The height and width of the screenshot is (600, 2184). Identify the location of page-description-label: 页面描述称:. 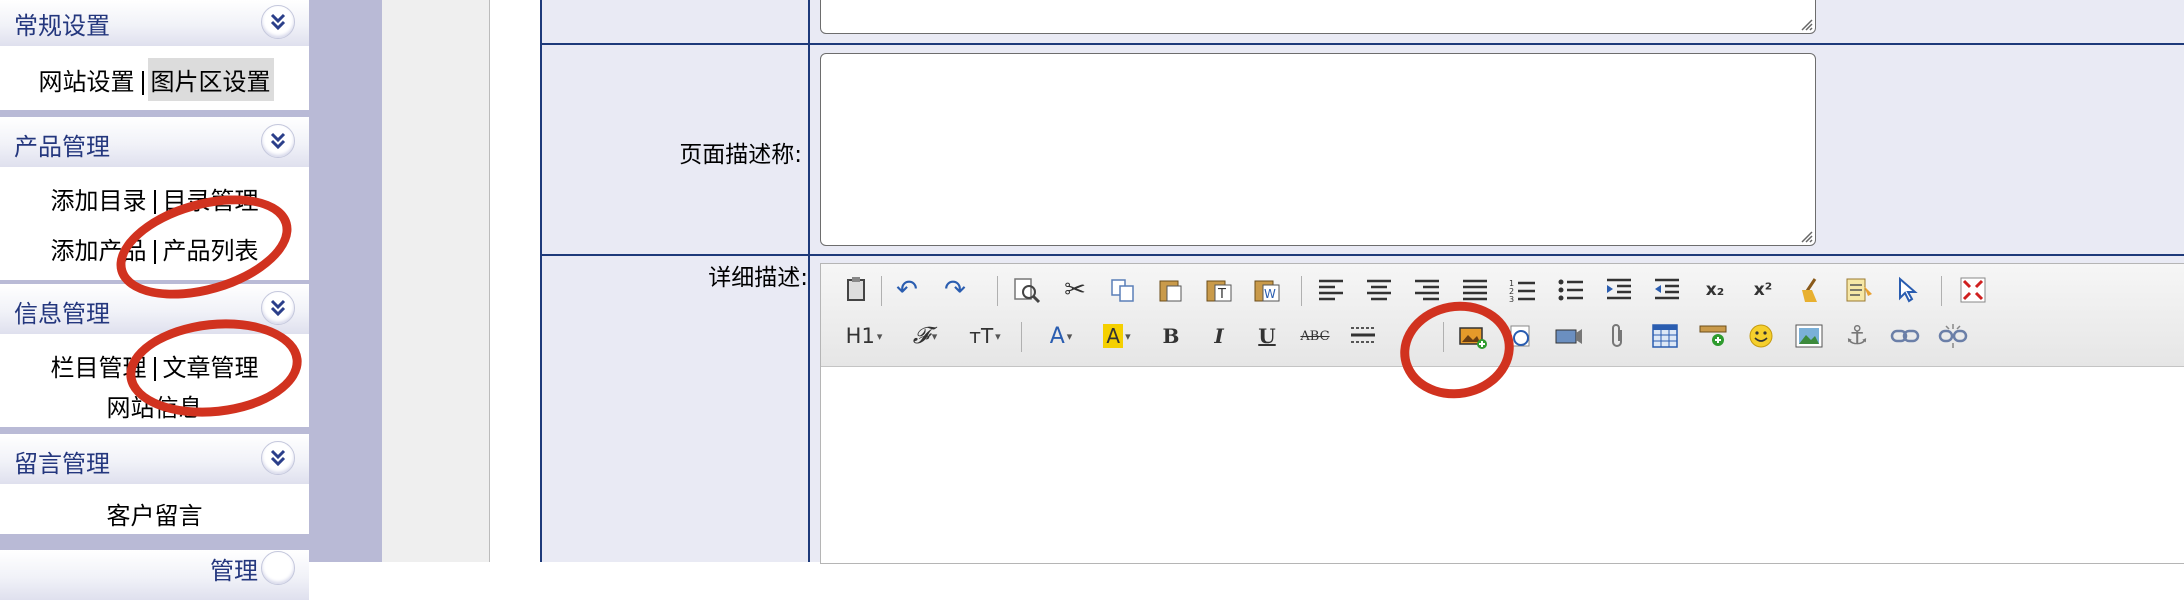
(740, 155).